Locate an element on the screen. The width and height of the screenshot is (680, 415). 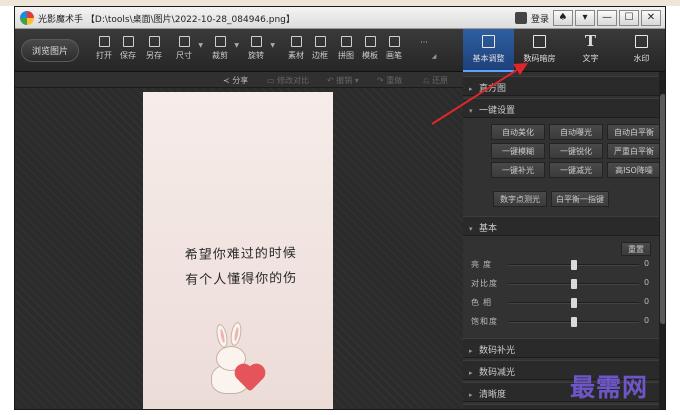
open-icon is located at coordinates (104, 41).